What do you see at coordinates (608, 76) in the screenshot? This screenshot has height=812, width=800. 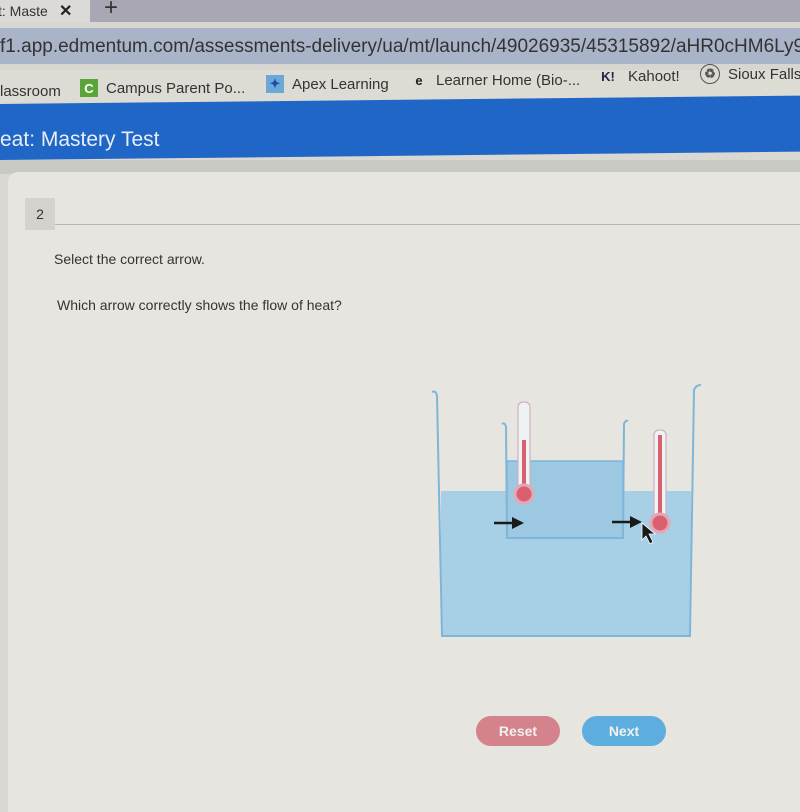 I see `kahoot-icon: K!` at bounding box center [608, 76].